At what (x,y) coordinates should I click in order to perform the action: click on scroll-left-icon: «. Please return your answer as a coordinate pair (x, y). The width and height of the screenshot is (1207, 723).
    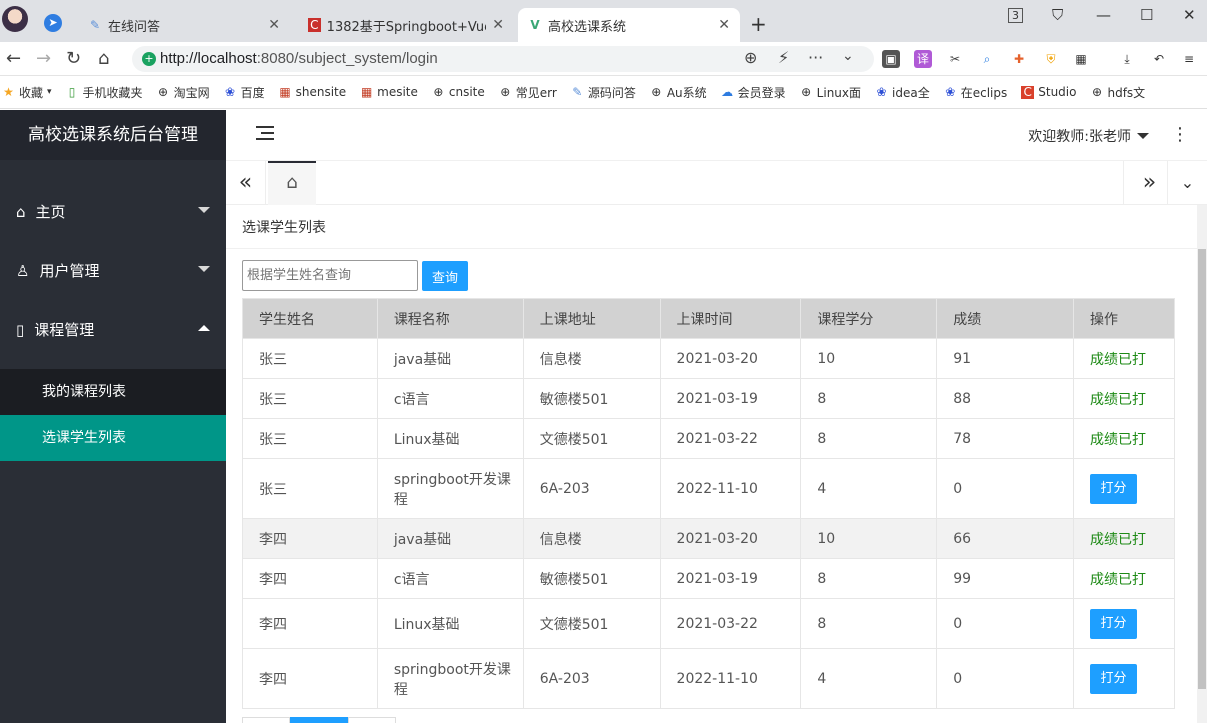
    Looking at the image, I should click on (246, 183).